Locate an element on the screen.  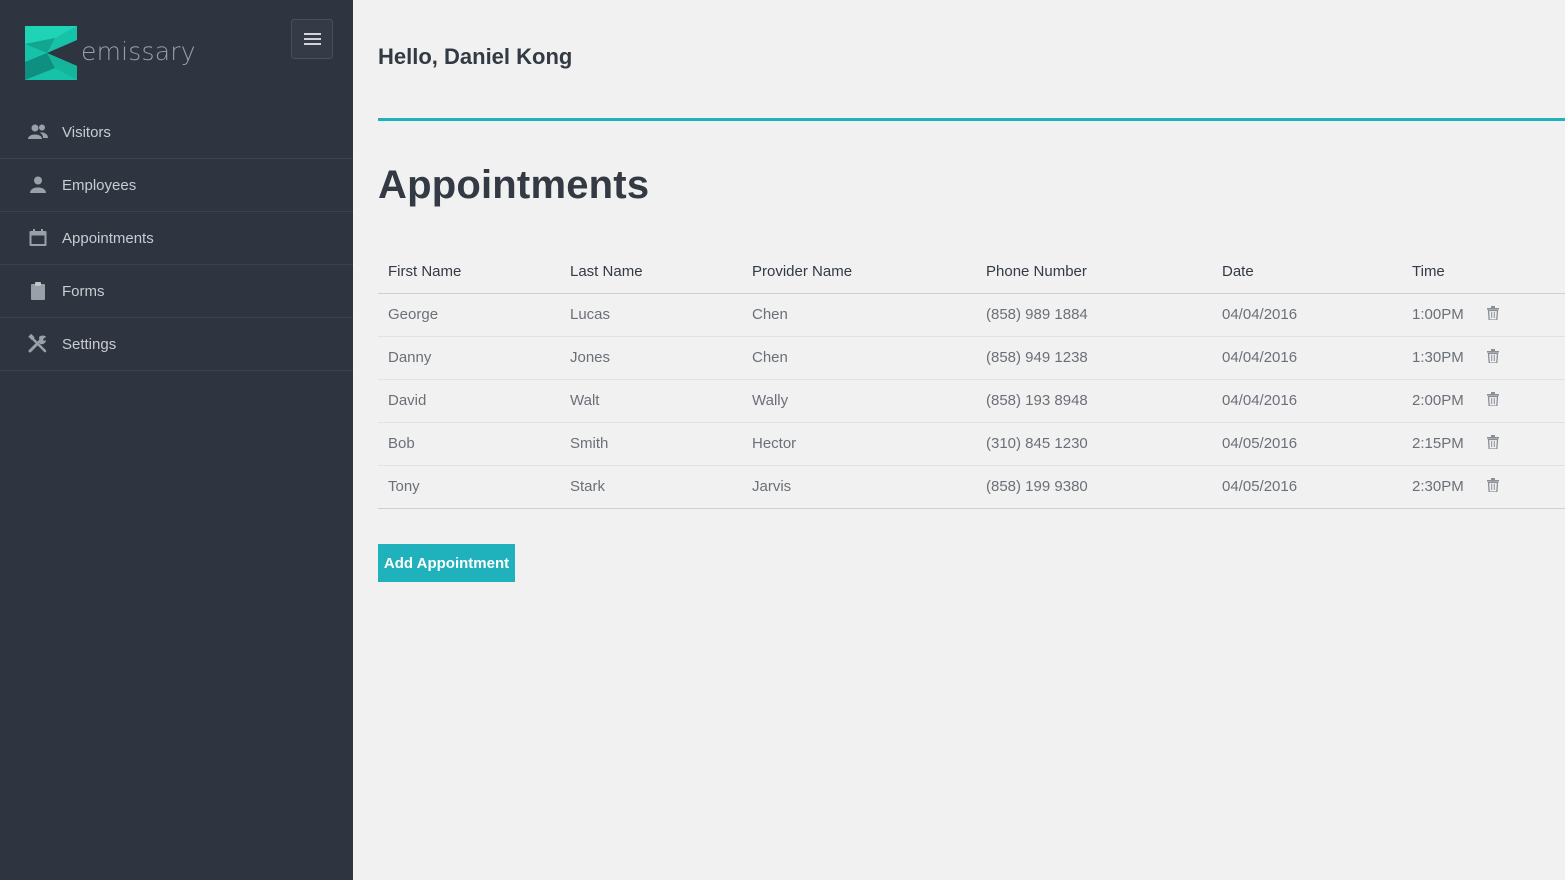
cell-first-name: David is located at coordinates (469, 401).